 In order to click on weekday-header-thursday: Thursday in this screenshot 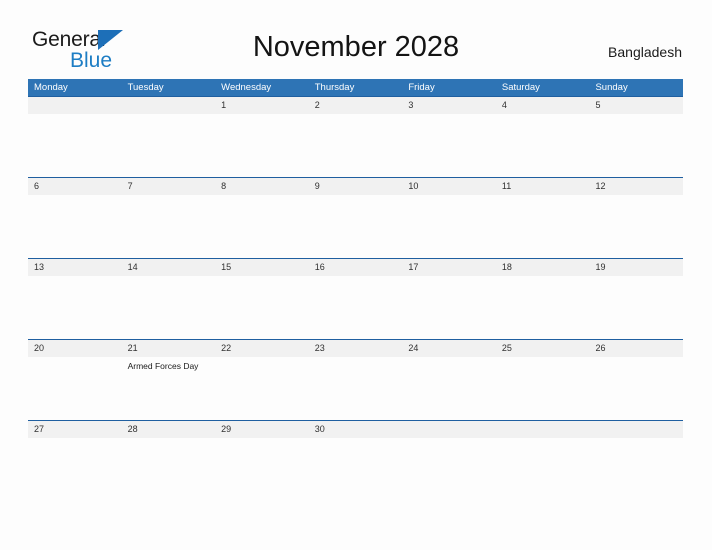, I will do `click(334, 87)`.